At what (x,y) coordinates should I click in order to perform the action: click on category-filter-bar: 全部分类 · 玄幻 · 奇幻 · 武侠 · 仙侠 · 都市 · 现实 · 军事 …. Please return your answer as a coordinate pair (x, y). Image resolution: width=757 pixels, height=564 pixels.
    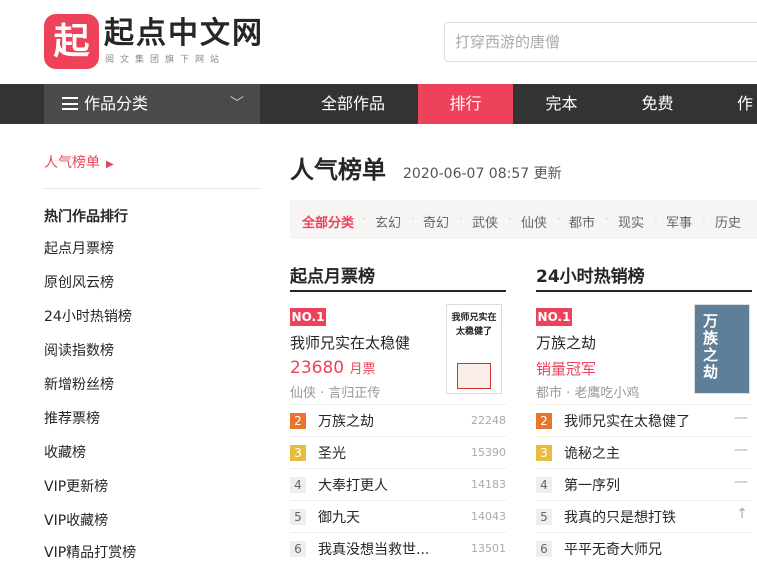
    Looking at the image, I should click on (523, 219).